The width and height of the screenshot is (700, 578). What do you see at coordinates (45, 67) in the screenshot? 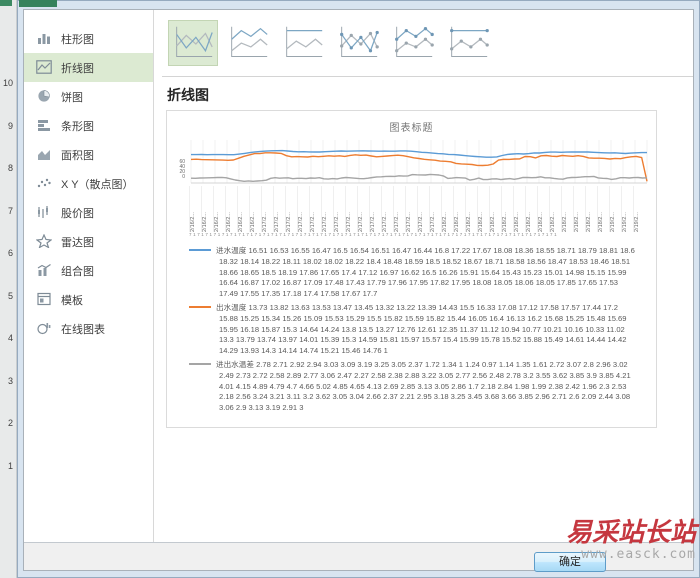
I see `line-chart-icon` at bounding box center [45, 67].